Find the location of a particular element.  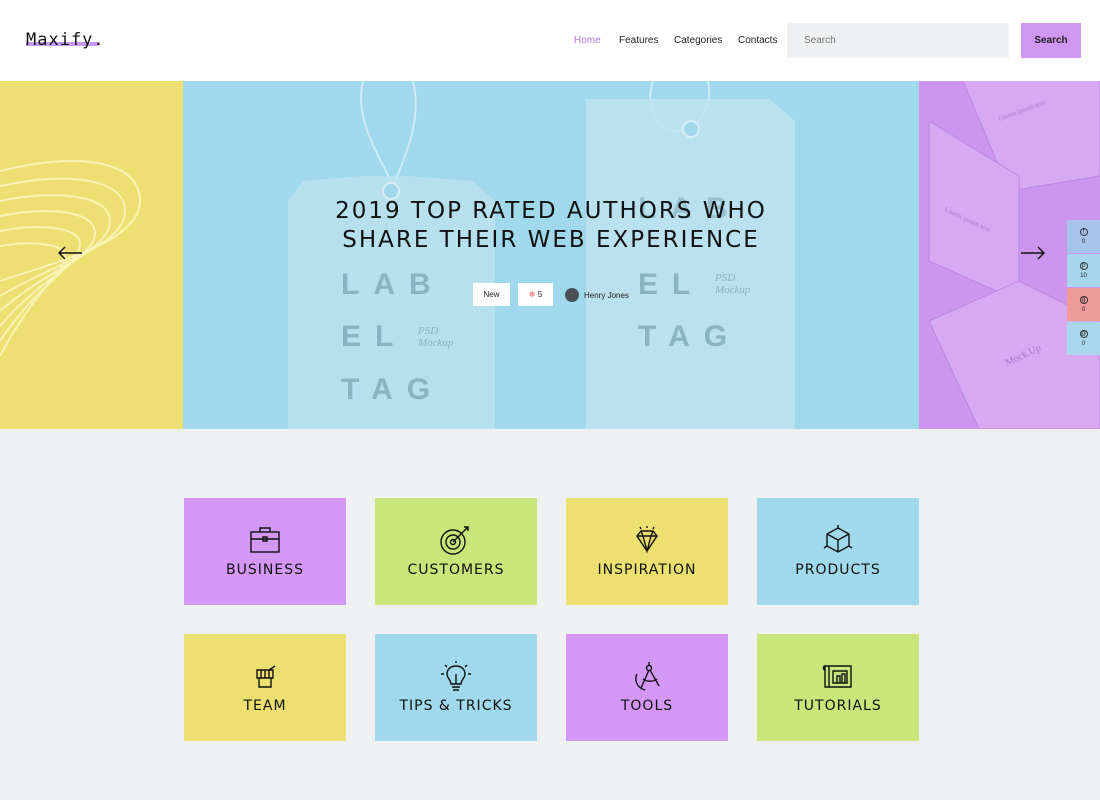

share-facebook: f 0 is located at coordinates (1083, 236).